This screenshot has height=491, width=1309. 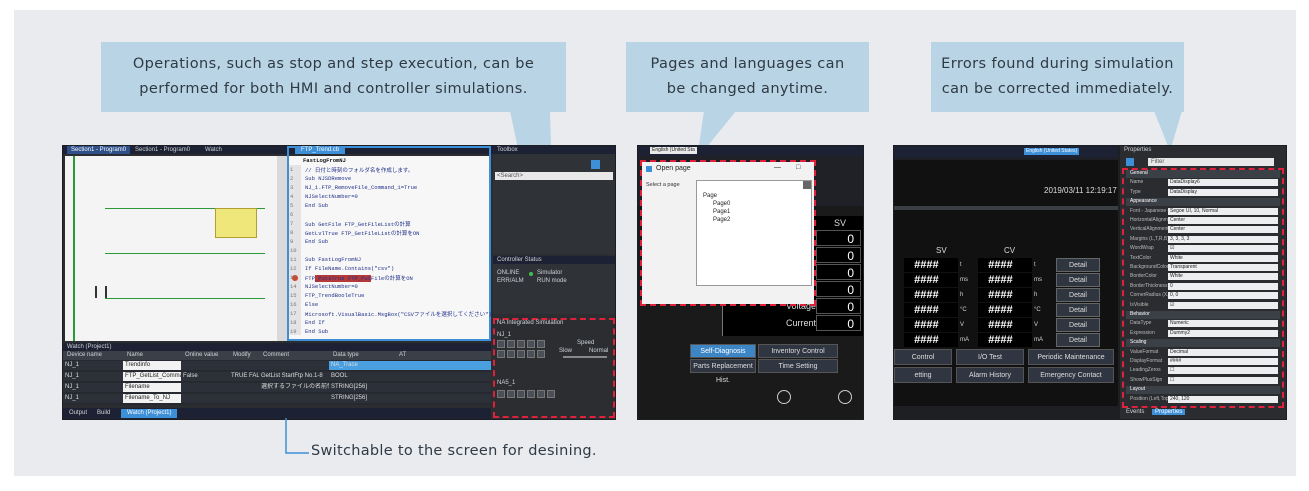 What do you see at coordinates (1203, 221) in the screenshot?
I see `property-row: HorizontalAlignment Center` at bounding box center [1203, 221].